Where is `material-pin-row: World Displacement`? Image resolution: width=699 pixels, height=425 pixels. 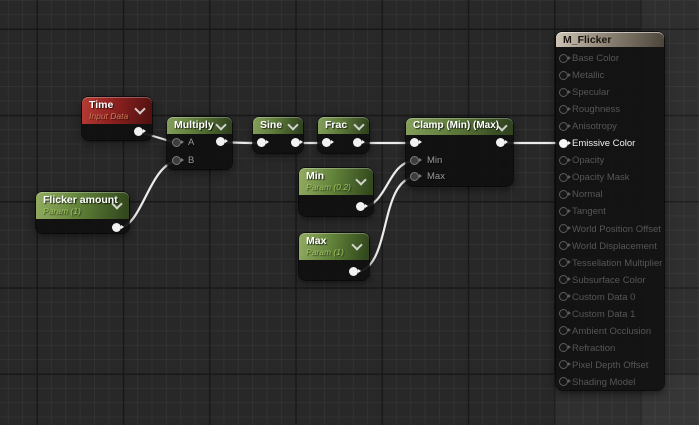 material-pin-row: World Displacement is located at coordinates (610, 245).